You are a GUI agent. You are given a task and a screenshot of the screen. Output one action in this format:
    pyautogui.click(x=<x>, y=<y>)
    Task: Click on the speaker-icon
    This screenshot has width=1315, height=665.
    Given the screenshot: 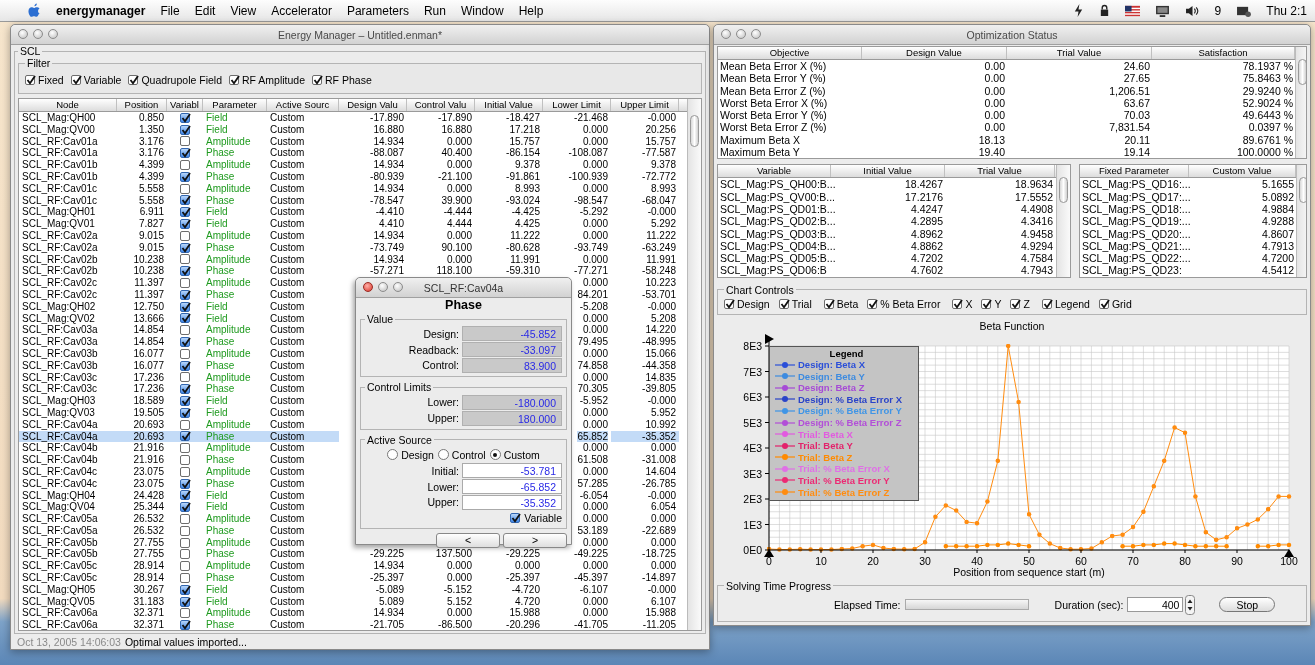 What is the action you would take?
    pyautogui.click(x=1192, y=10)
    